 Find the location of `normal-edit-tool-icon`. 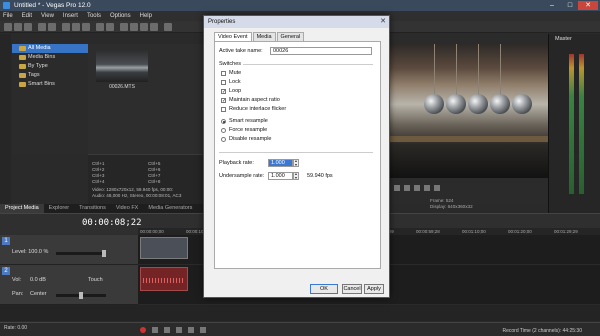

normal-edit-tool-icon is located at coordinates (124, 27).